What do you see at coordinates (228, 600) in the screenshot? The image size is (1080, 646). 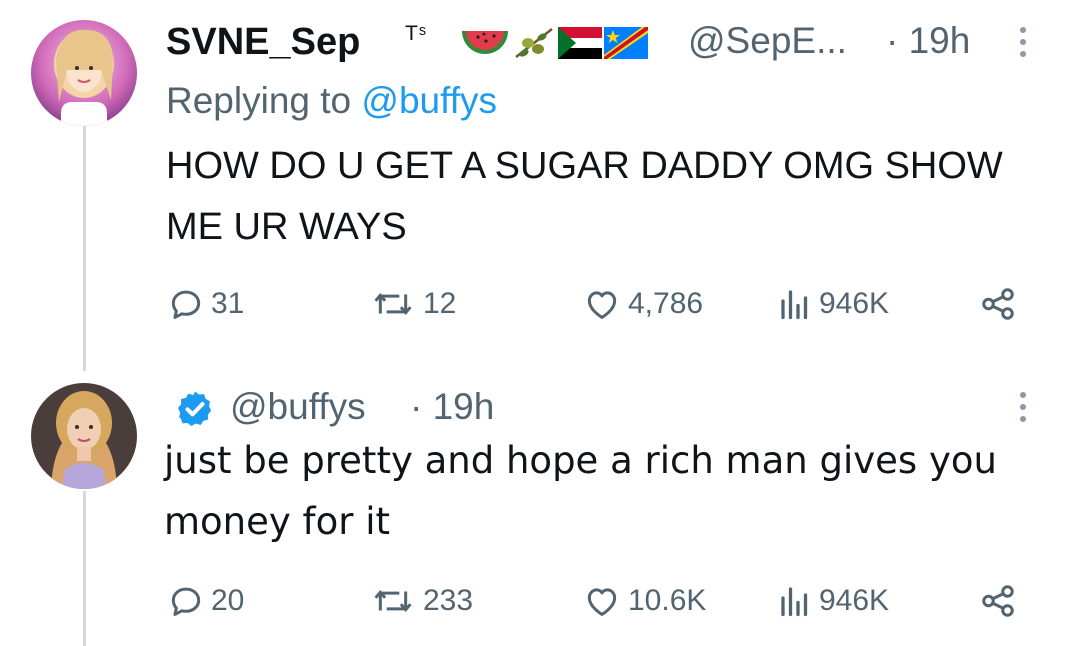 I see `reply-count: 20` at bounding box center [228, 600].